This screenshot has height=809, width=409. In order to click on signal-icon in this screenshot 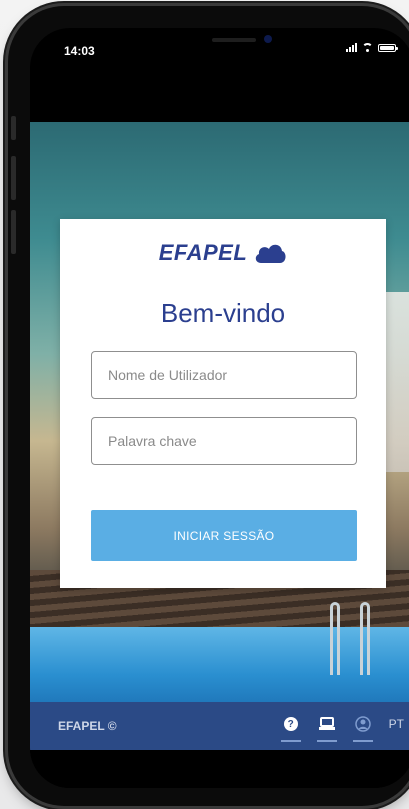, I will do `click(351, 47)`.